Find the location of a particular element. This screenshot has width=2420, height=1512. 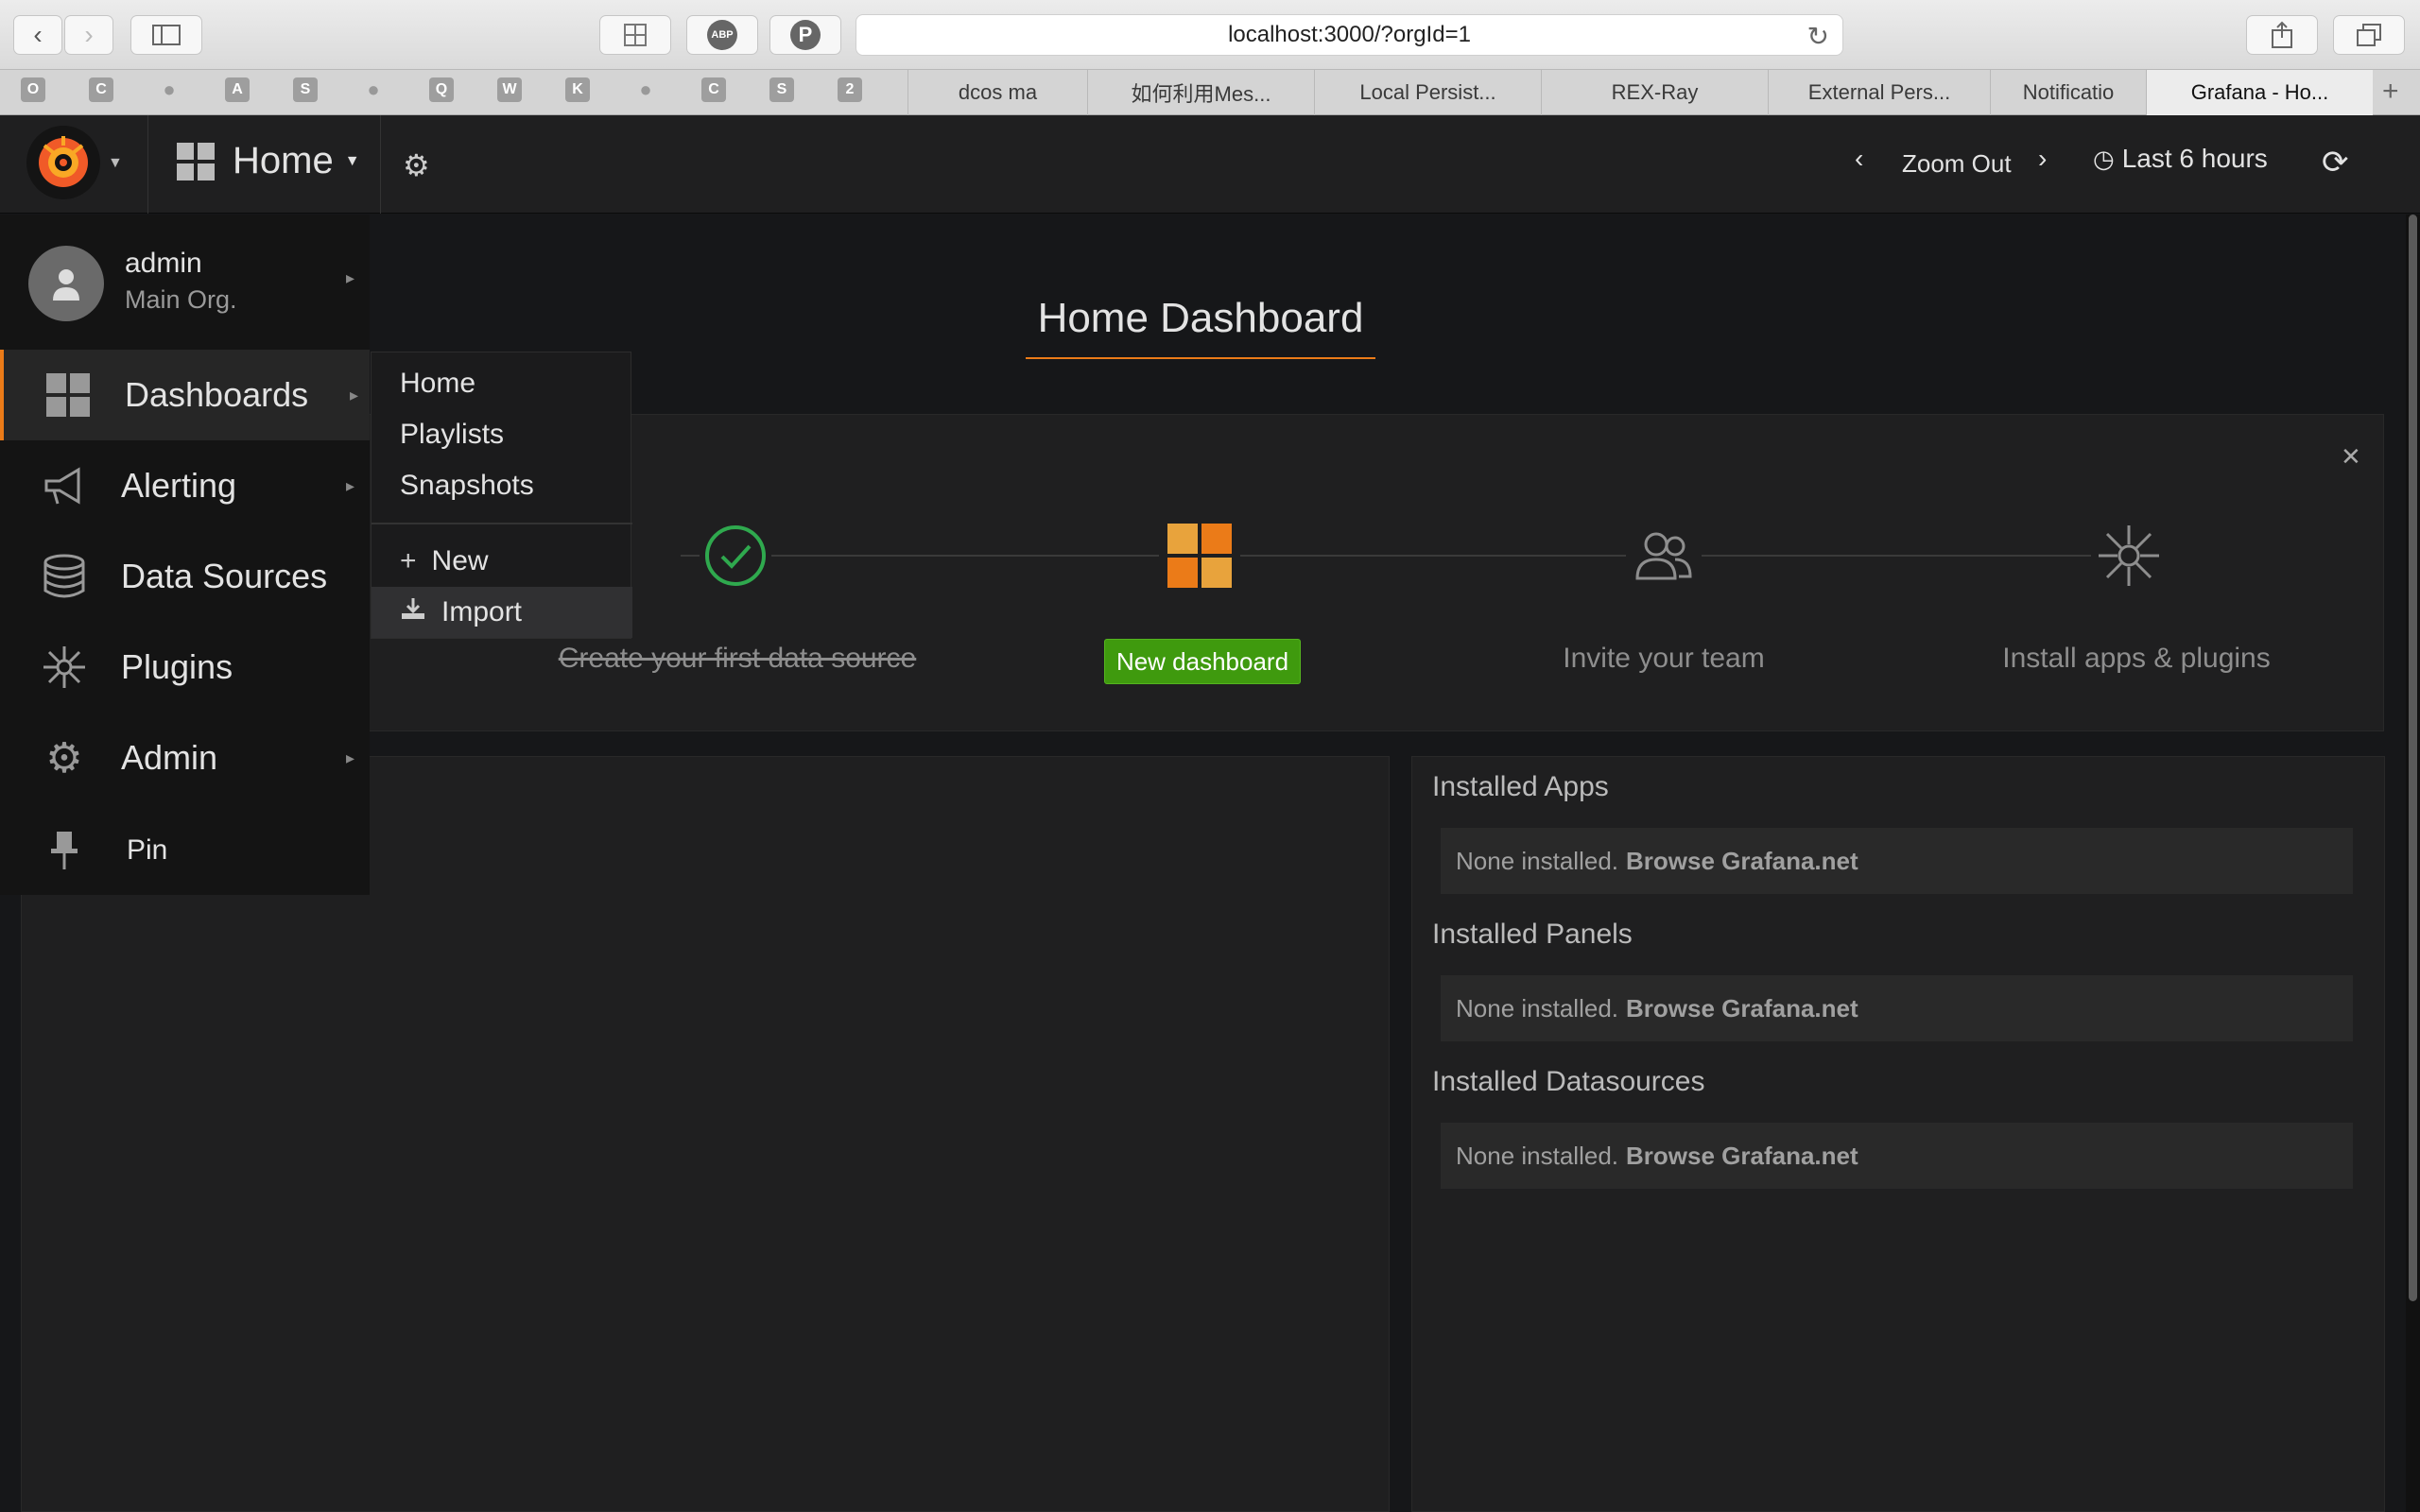

step-install-apps: Install apps & plugins is located at coordinates (2136, 659).